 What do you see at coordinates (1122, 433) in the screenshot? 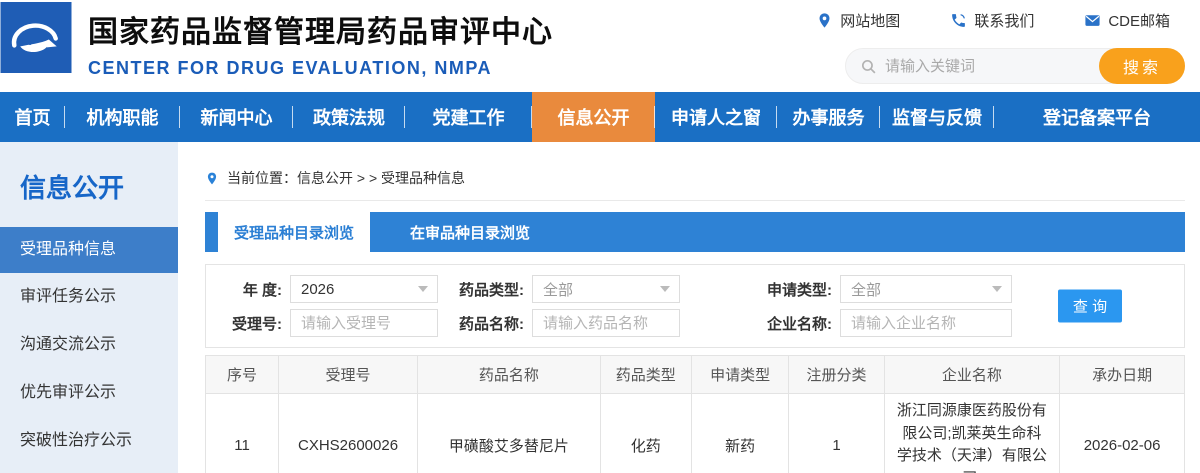
I see `cell-date: 2026-02-06` at bounding box center [1122, 433].